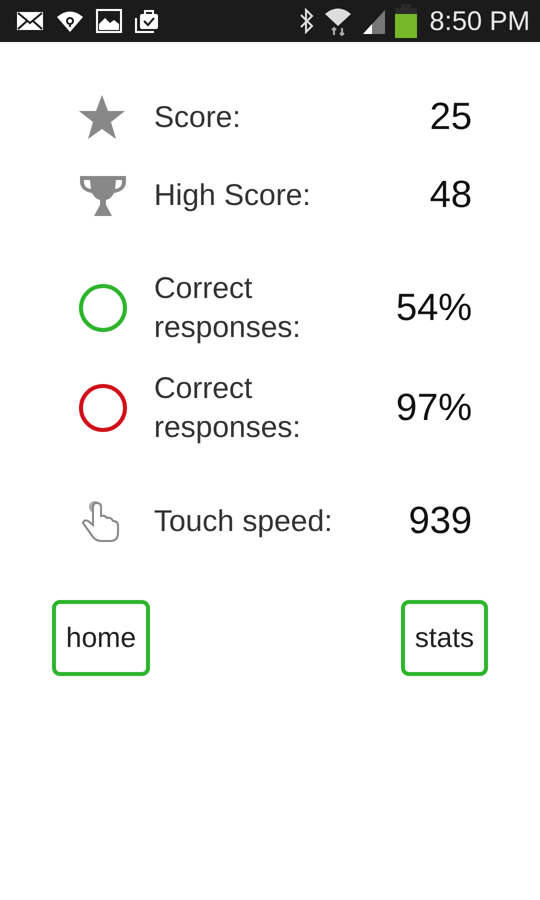 This screenshot has width=540, height=900. I want to click on trophy-icon, so click(103, 195).